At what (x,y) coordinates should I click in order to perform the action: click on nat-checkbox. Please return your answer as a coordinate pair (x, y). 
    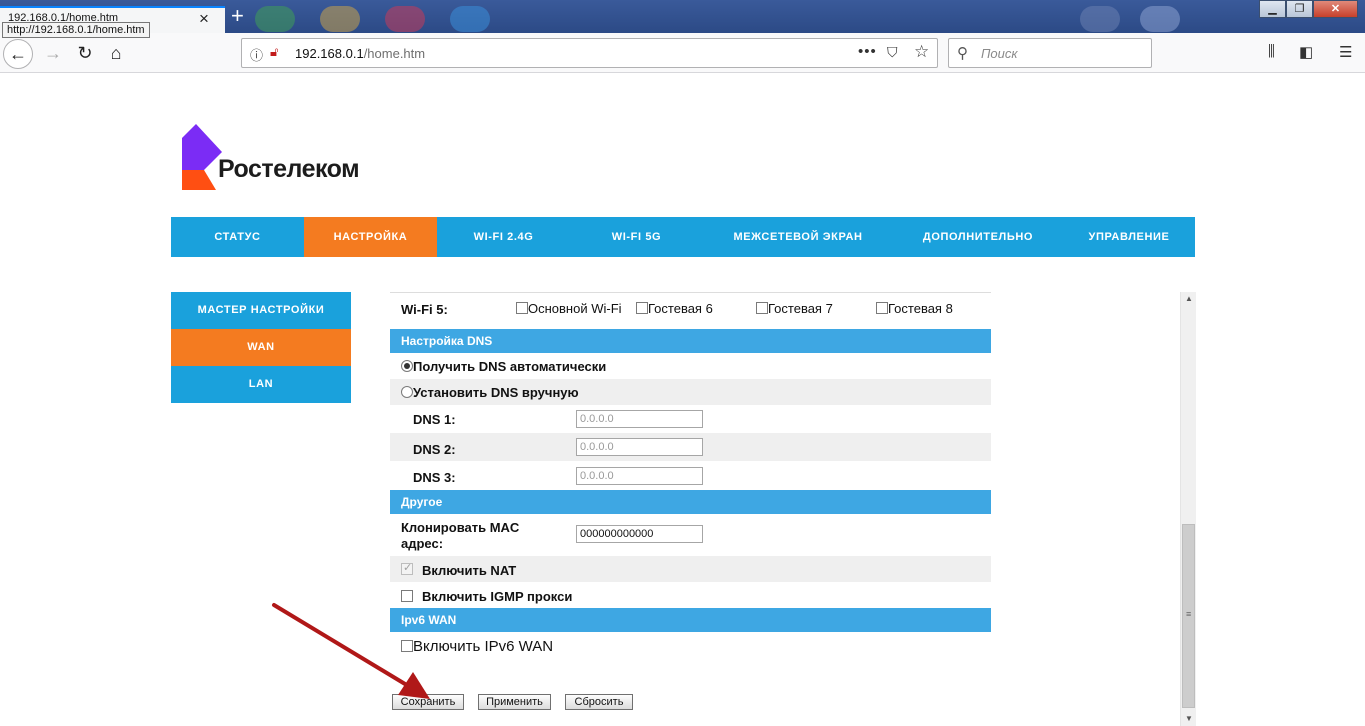
    Looking at the image, I should click on (407, 568).